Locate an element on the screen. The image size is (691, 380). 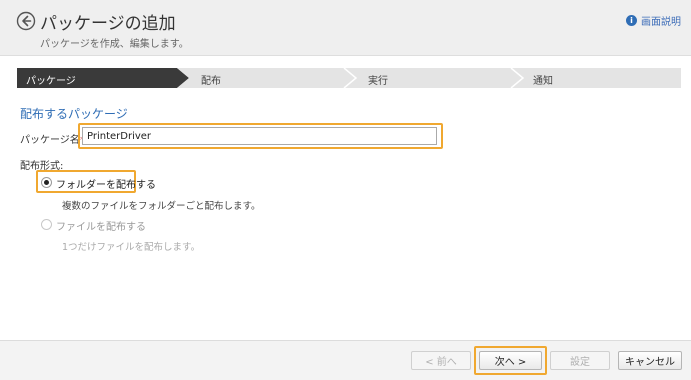
prev-button: < 前へ is located at coordinates (441, 360).